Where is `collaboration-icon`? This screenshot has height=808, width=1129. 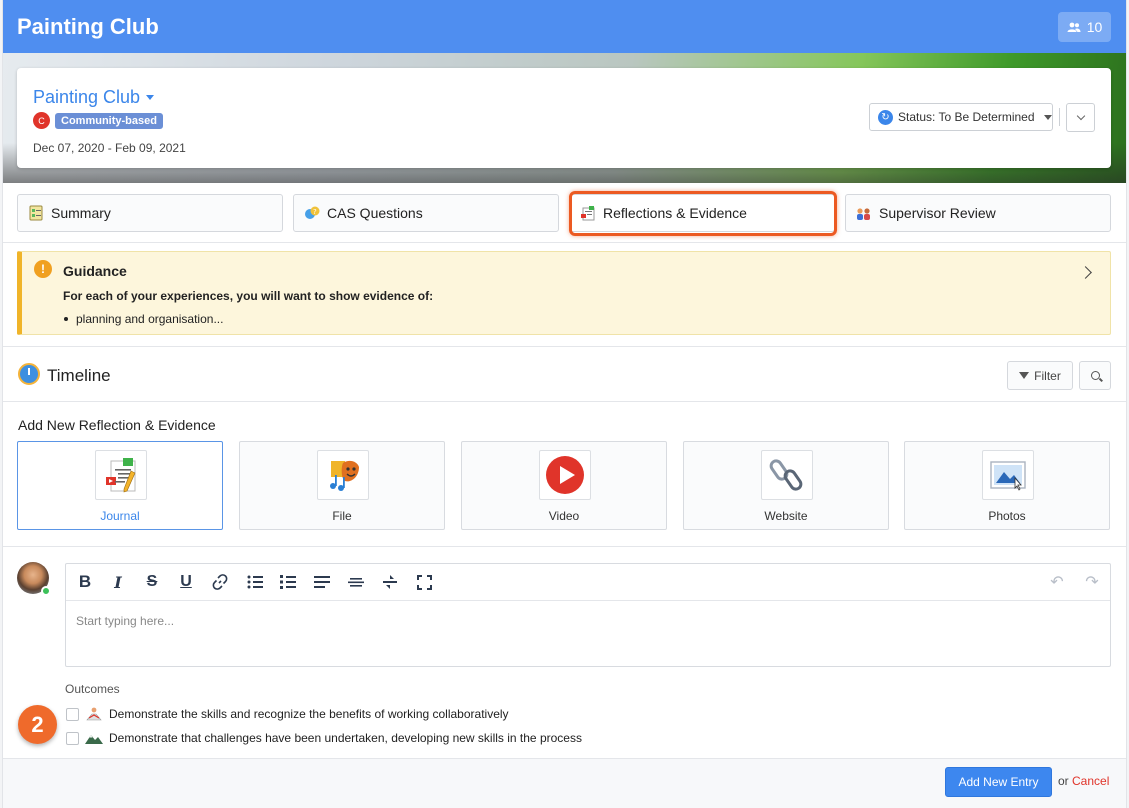
collaboration-icon is located at coordinates (94, 714).